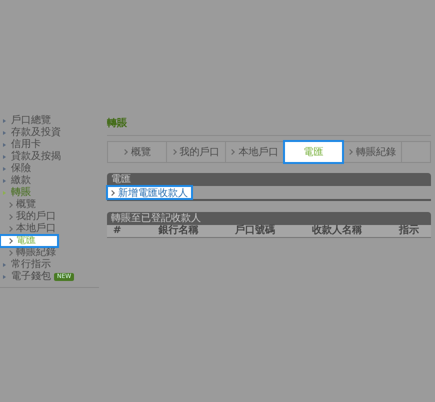 This screenshot has height=402, width=435. I want to click on sidebar-item: 存款及投資, so click(30, 133).